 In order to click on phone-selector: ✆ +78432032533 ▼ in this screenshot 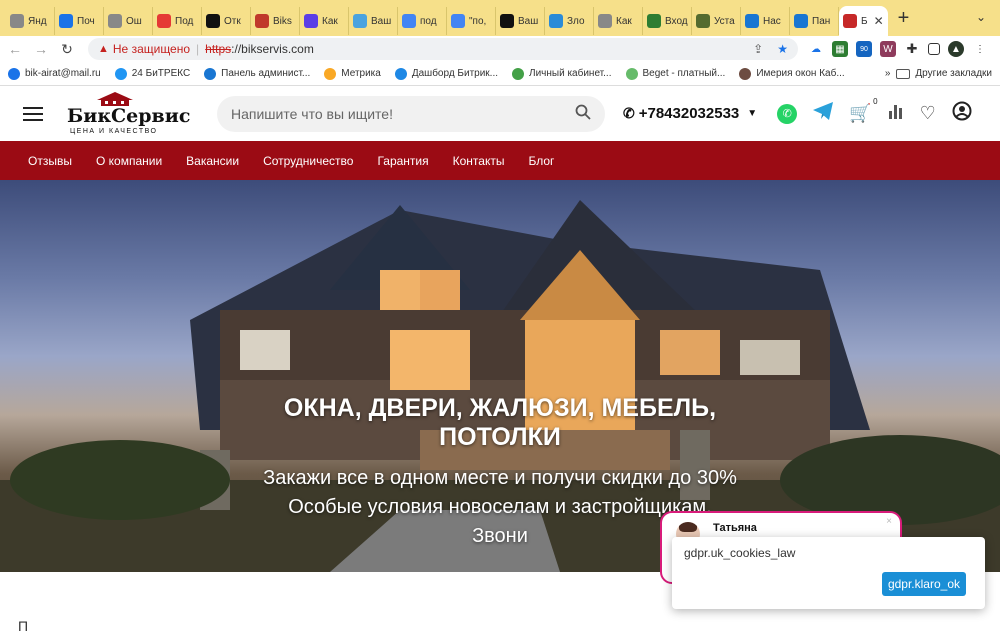, I will do `click(690, 113)`.